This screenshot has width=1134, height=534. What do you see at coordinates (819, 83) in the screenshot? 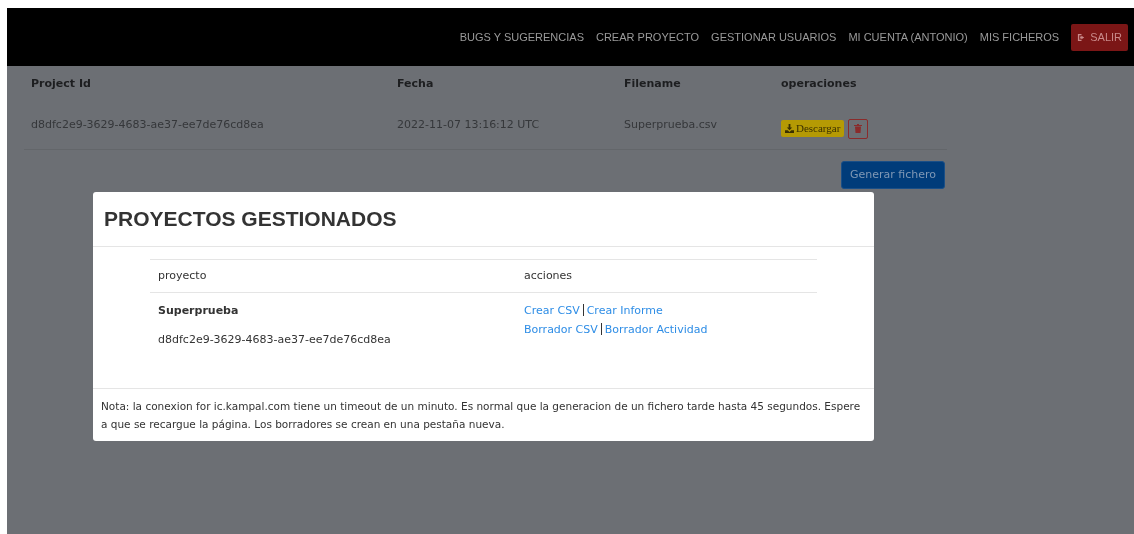
I see `column-header: operaciones` at bounding box center [819, 83].